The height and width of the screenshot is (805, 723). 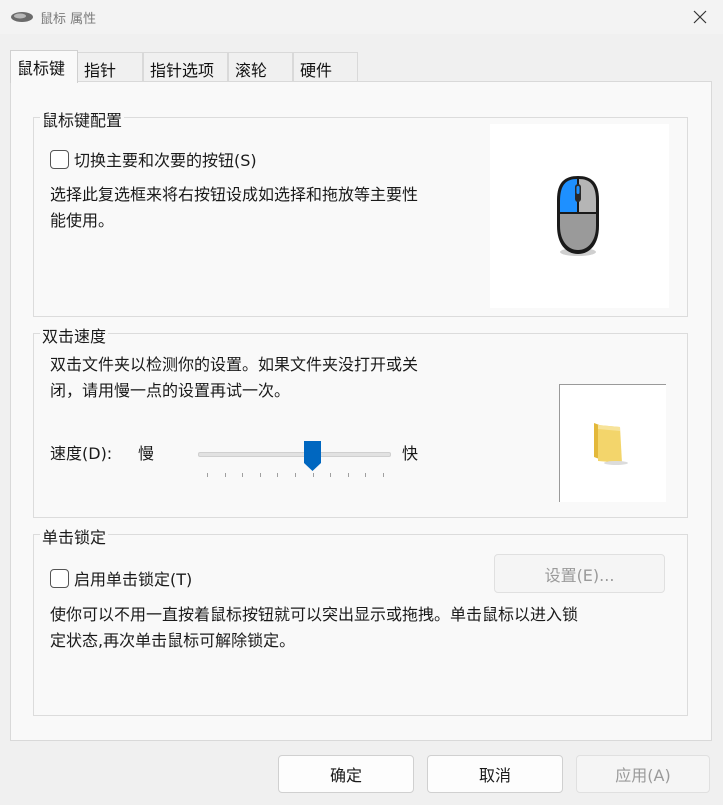 I want to click on close-button, so click(x=700, y=17).